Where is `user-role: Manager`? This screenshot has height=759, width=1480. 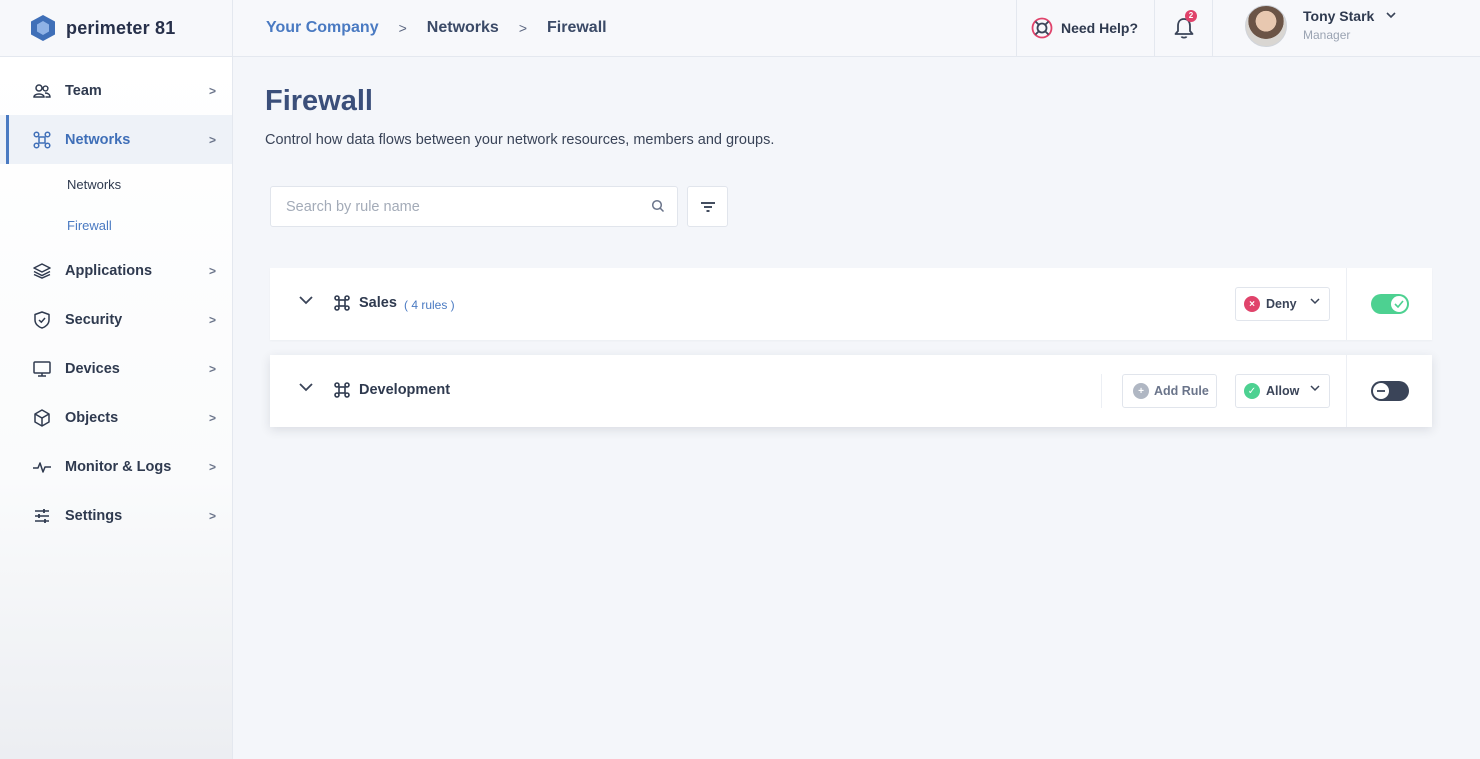 user-role: Manager is located at coordinates (1327, 34).